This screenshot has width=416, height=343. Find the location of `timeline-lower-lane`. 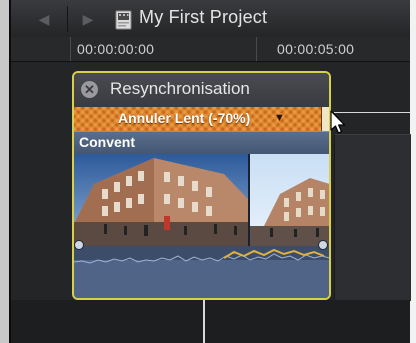

timeline-lower-lane is located at coordinates (210, 321).